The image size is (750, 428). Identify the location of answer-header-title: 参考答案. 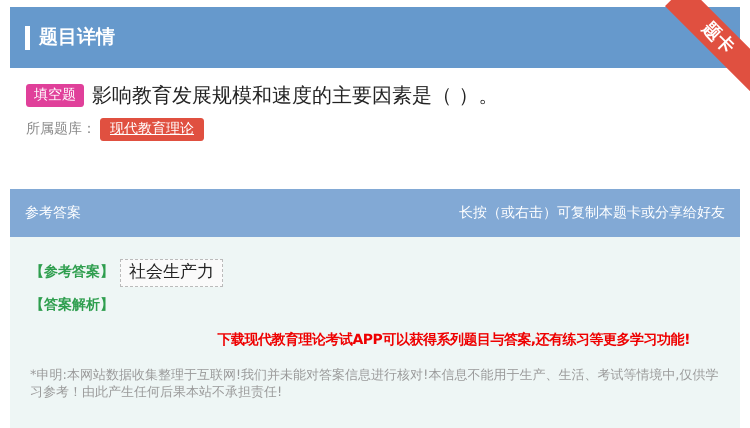
(53, 213).